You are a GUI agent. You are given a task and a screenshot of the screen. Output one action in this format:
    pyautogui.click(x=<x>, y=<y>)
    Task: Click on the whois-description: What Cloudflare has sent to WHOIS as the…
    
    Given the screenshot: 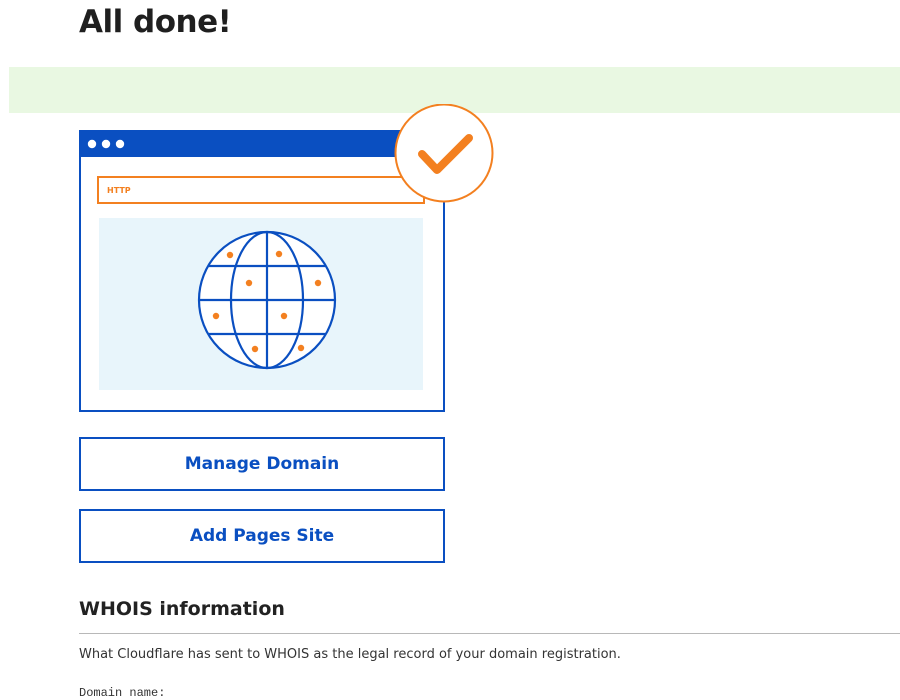 What is the action you would take?
    pyautogui.click(x=350, y=654)
    